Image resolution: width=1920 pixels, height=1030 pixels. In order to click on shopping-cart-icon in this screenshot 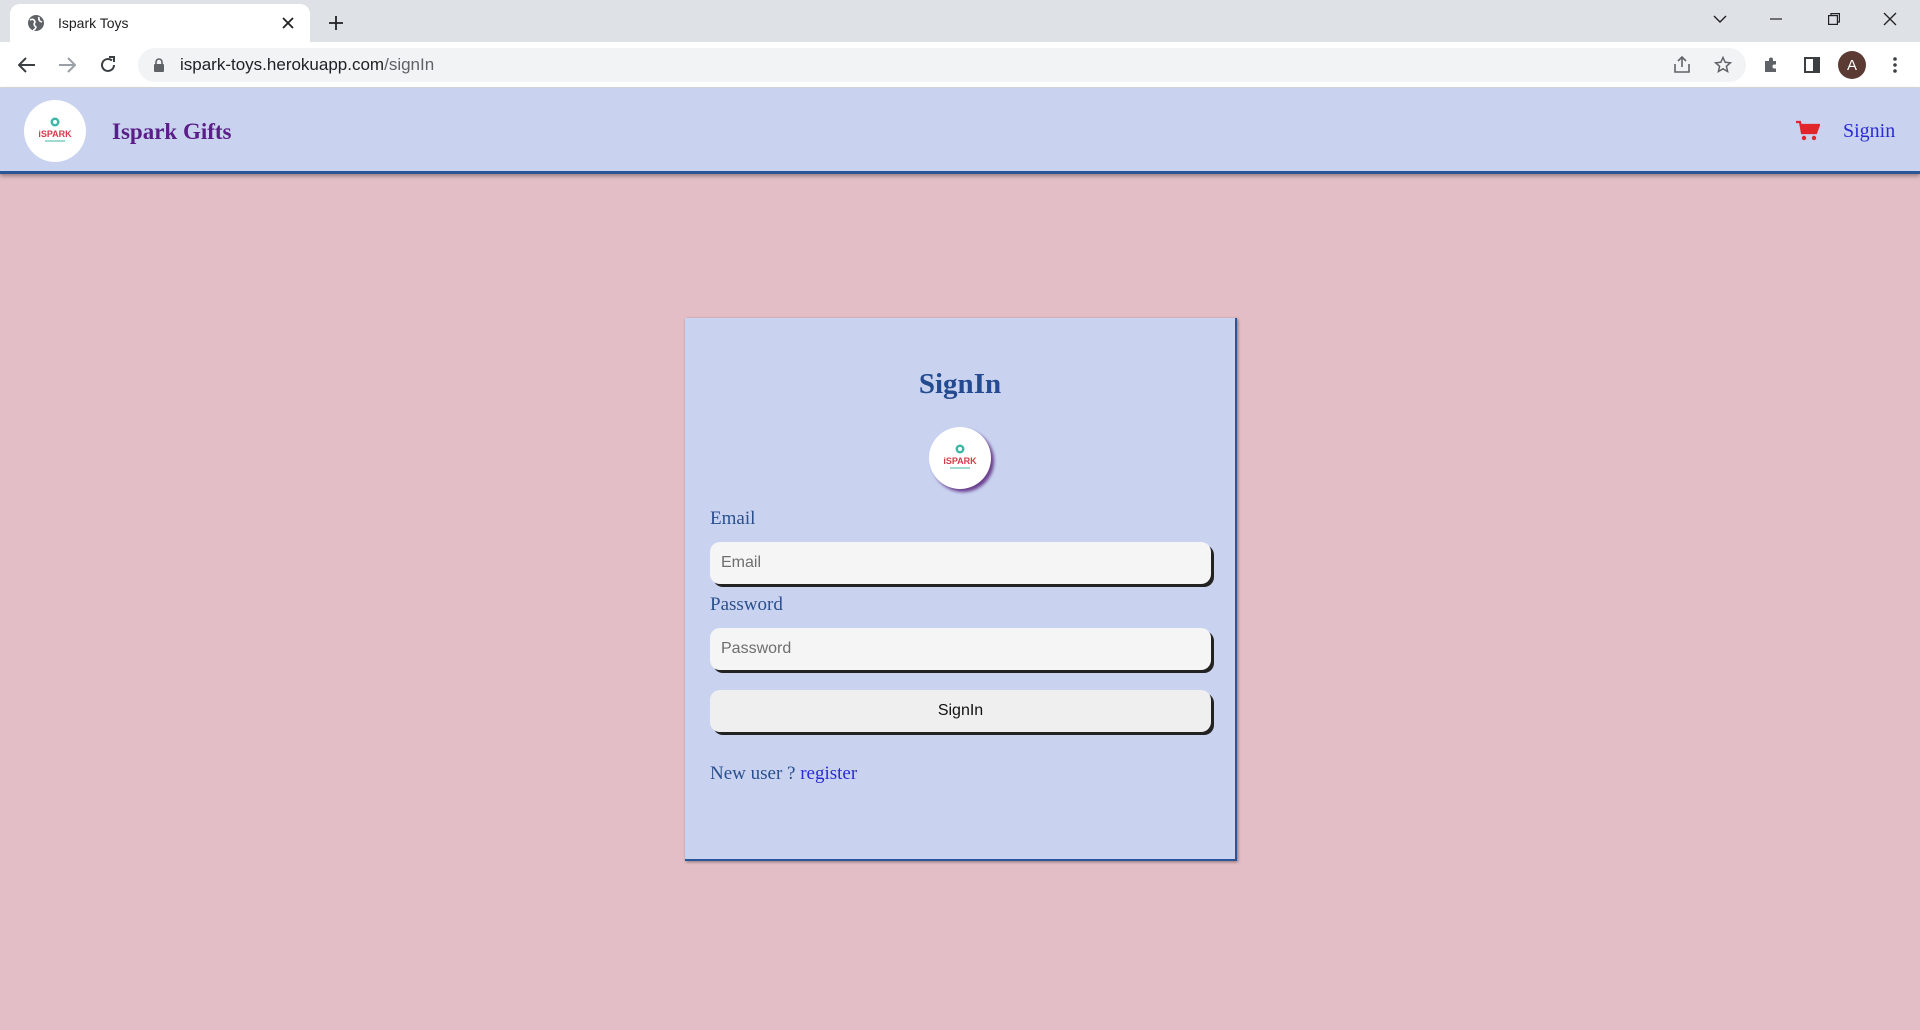, I will do `click(1808, 131)`.